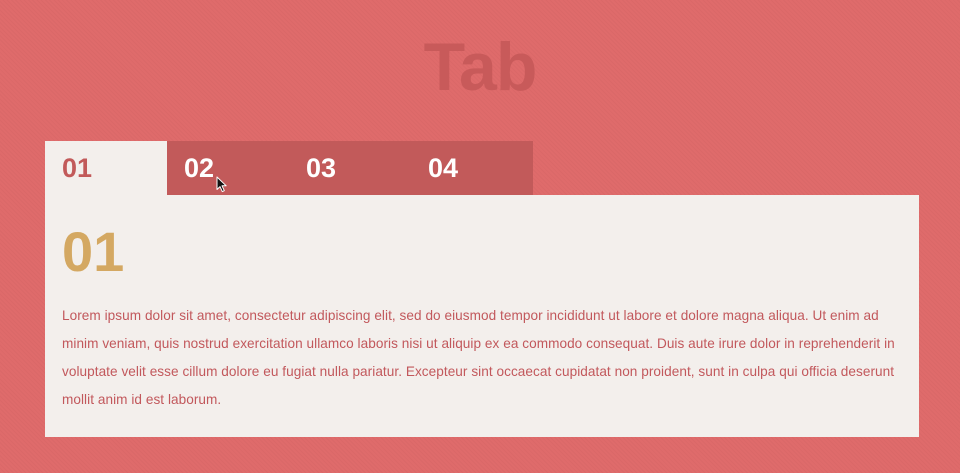  I want to click on tab-bar: 01 02 03 04, so click(289, 168).